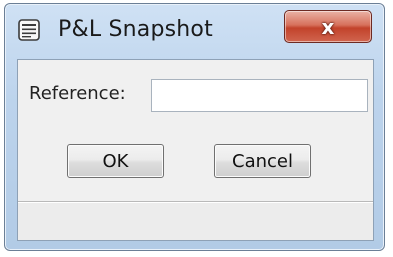  I want to click on window-title: P&L Snapshot, so click(135, 29).